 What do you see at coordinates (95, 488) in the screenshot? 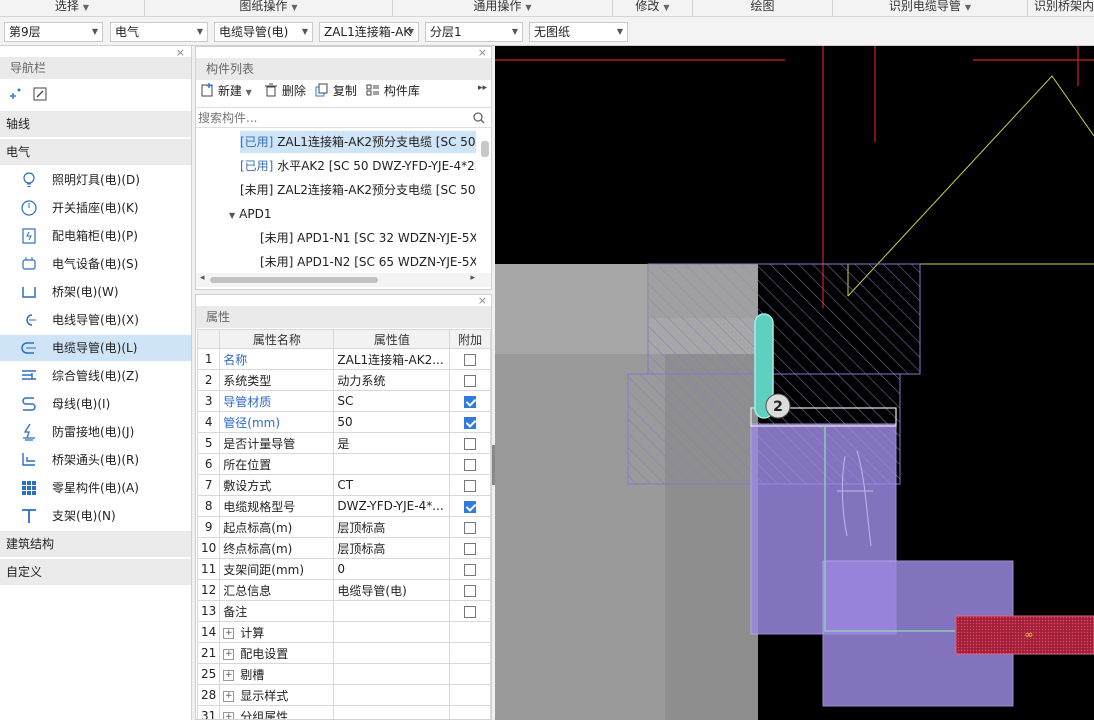
I see `nav-item-misc-component: 零星构件(电)(A)` at bounding box center [95, 488].